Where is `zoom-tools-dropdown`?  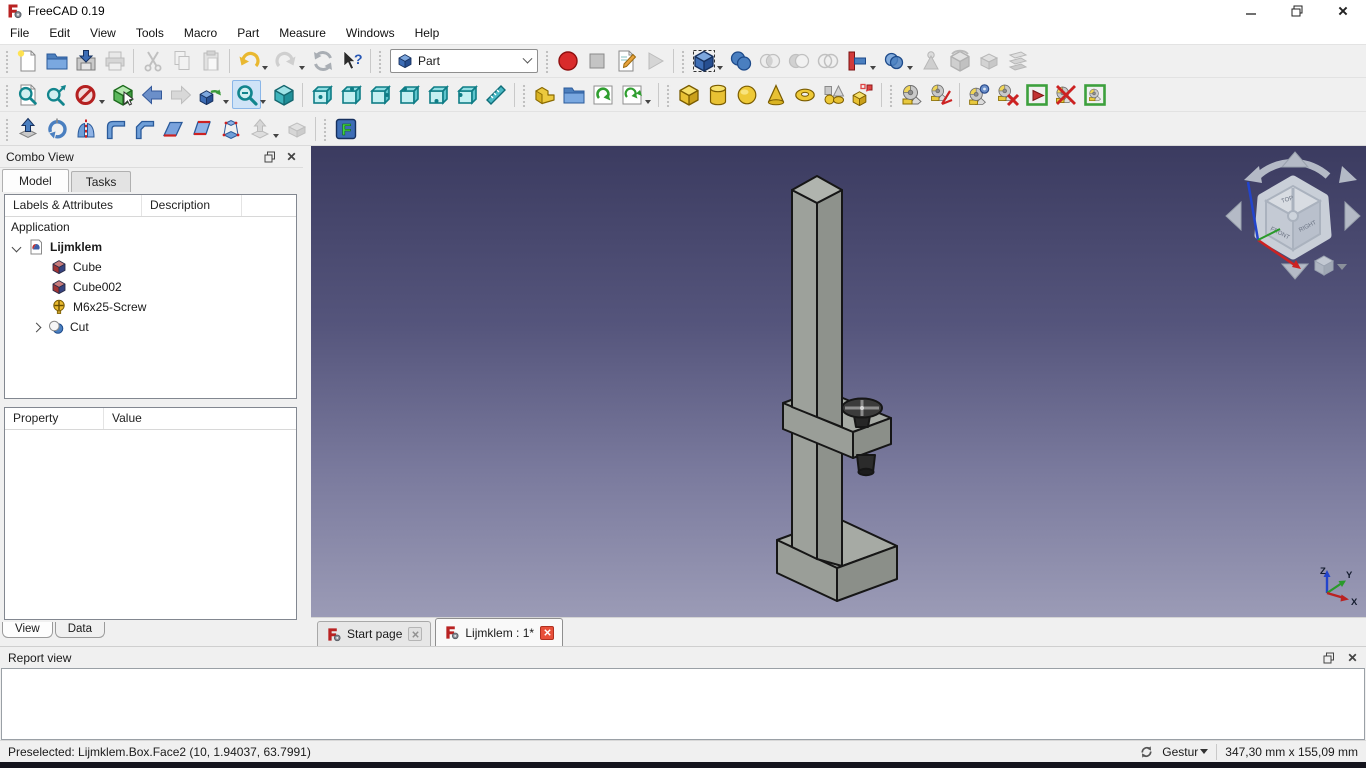 zoom-tools-dropdown is located at coordinates (263, 101).